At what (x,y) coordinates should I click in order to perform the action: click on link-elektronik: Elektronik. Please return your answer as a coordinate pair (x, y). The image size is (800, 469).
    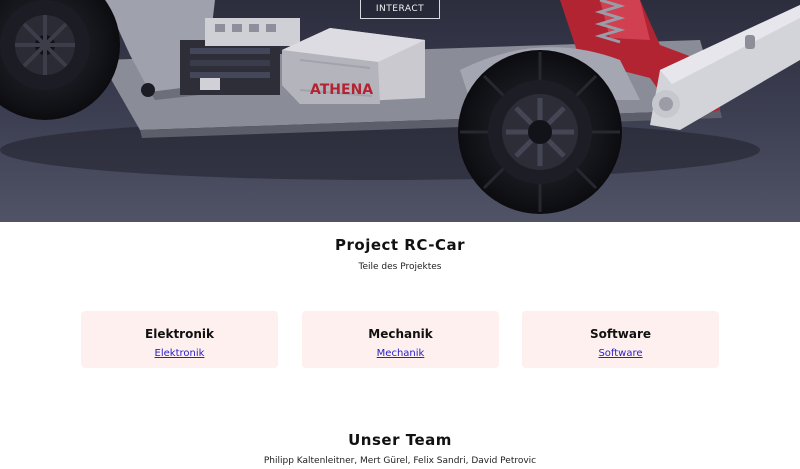
    Looking at the image, I should click on (180, 353).